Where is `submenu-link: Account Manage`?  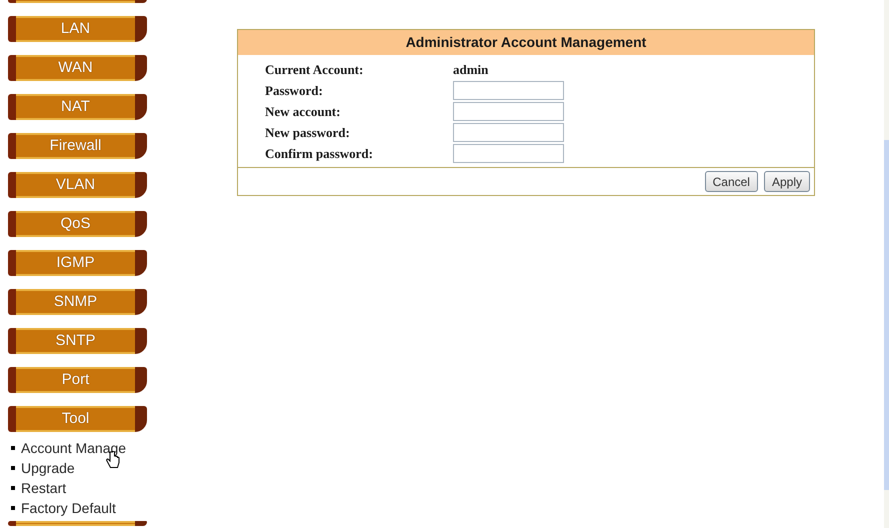
submenu-link: Account Manage is located at coordinates (73, 448).